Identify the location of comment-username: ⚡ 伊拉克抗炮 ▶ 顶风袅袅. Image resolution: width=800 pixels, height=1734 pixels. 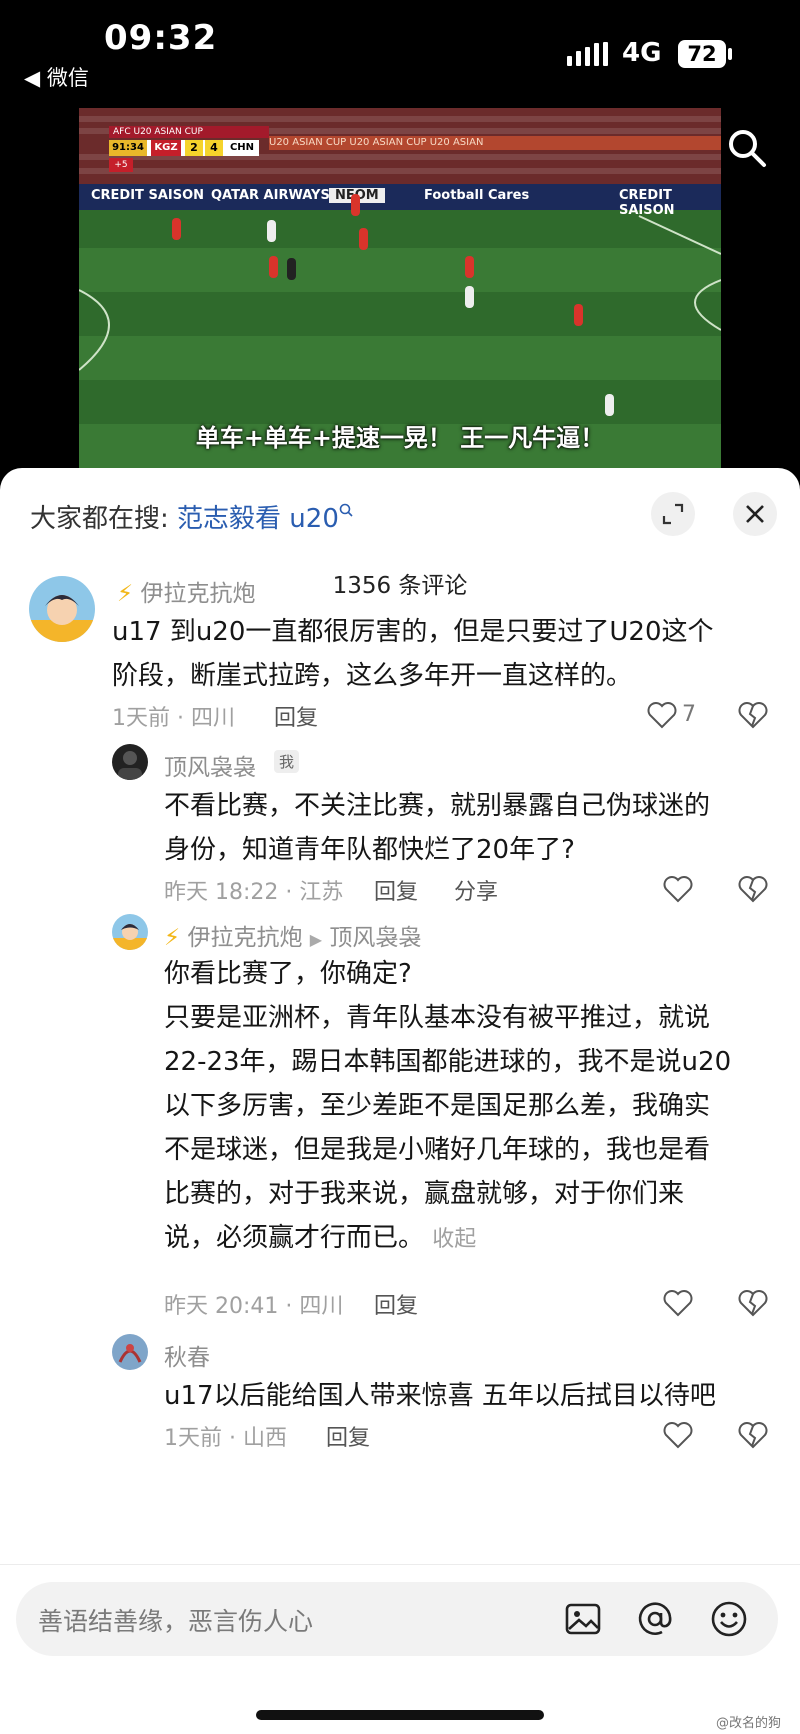
(292, 935).